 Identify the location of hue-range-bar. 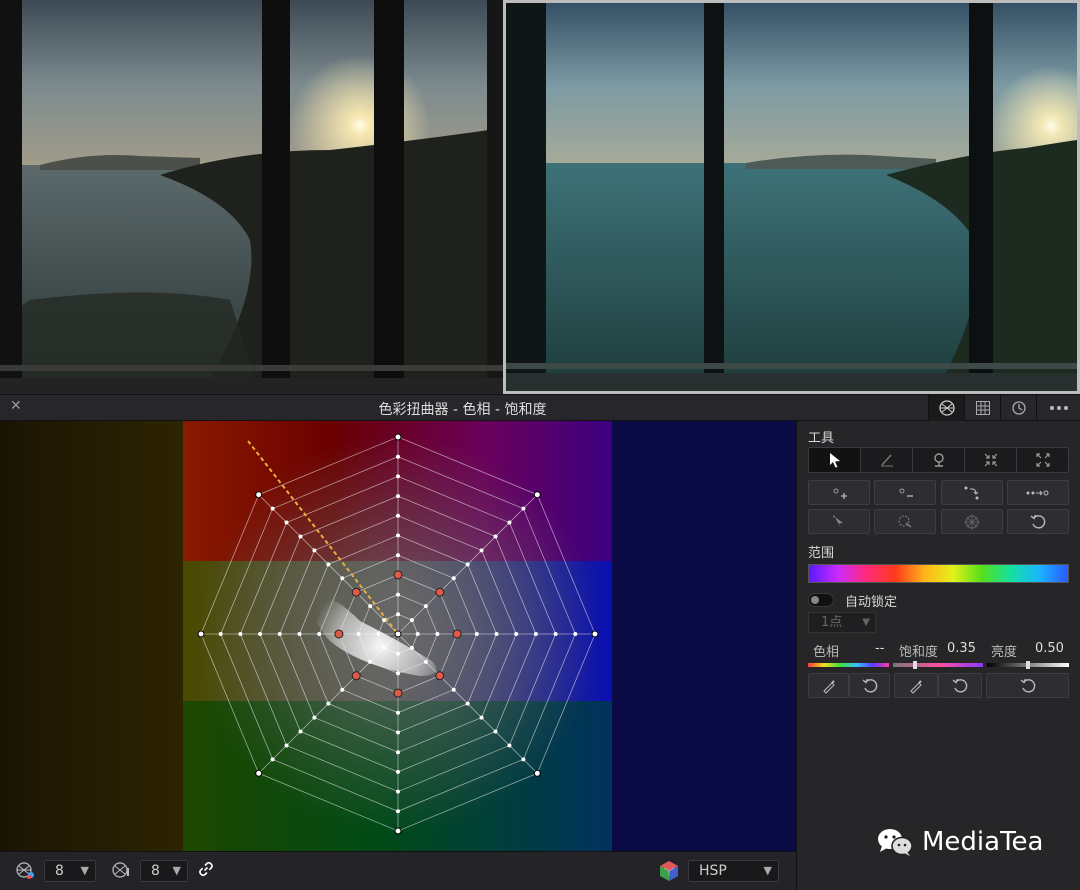
(938, 573).